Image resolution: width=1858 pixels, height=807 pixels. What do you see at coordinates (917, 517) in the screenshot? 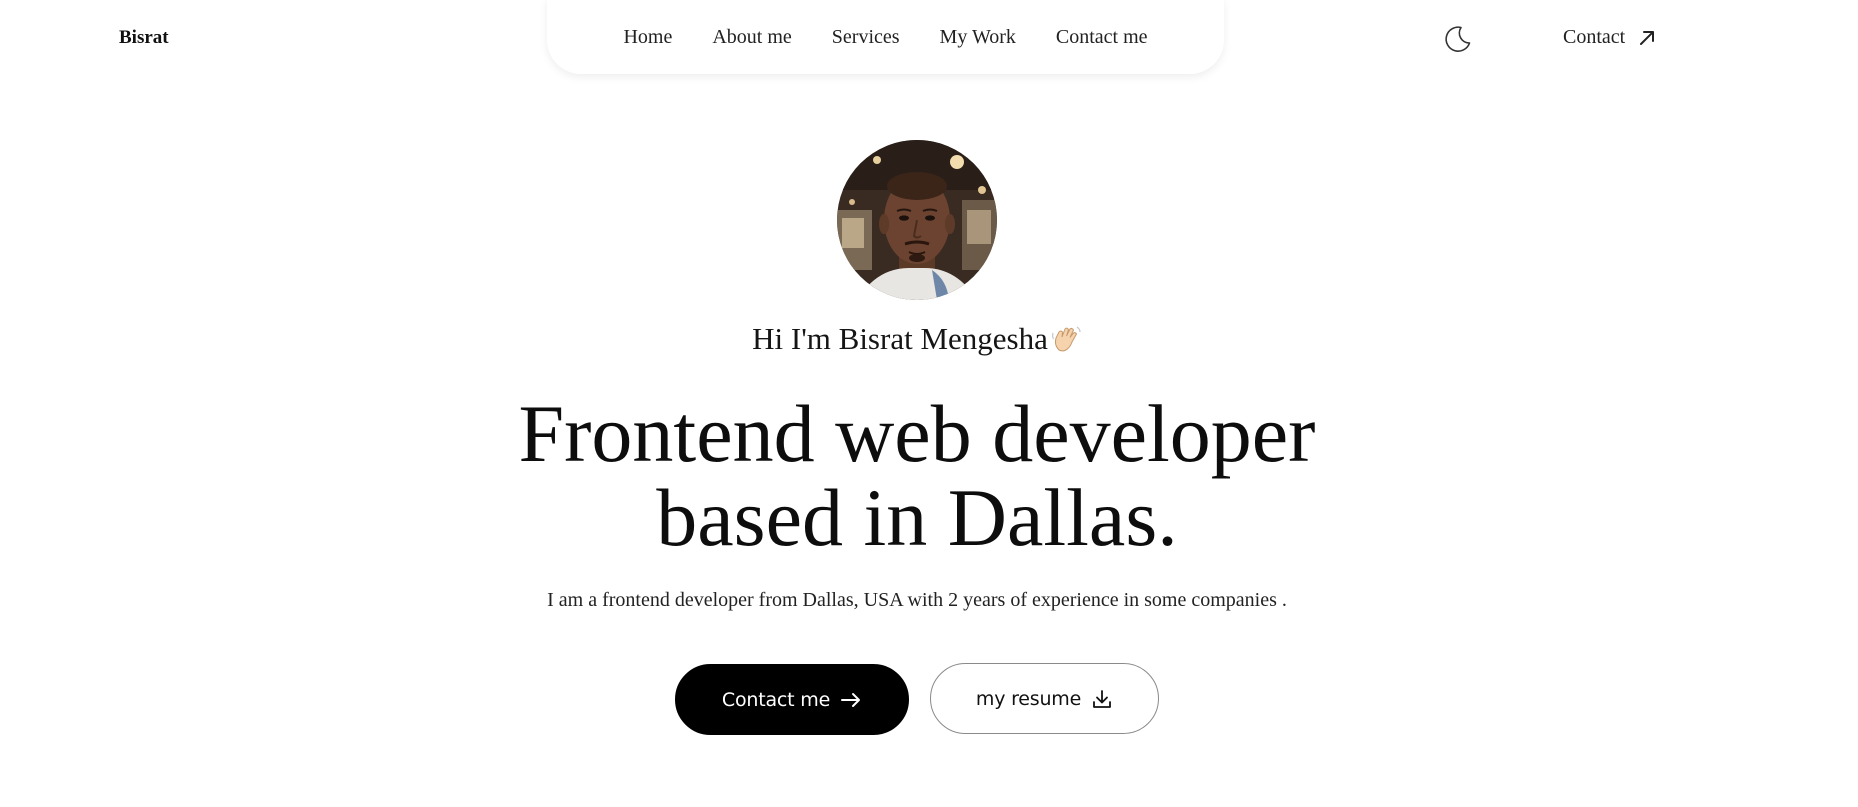
I see `headline-line-2: based in Dallas.` at bounding box center [917, 517].